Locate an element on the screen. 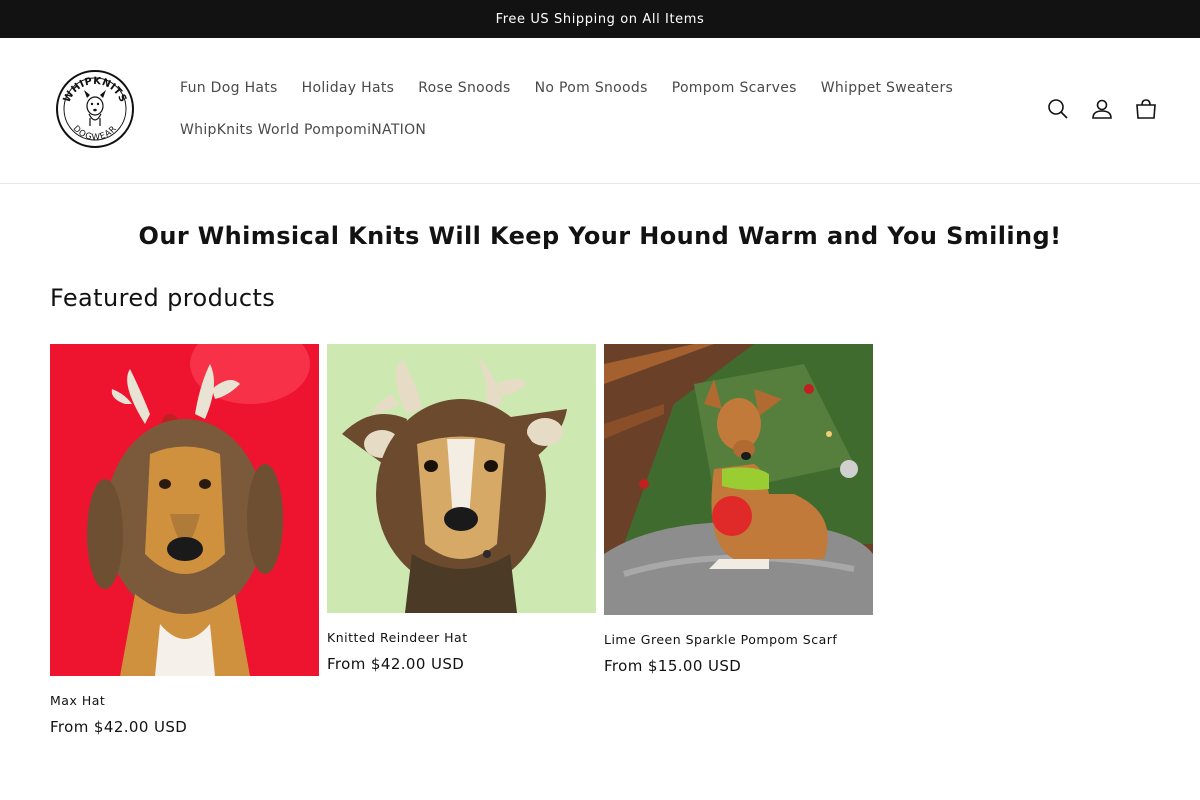  product-title: Lime Green Sparkle Pompom Scarf is located at coordinates (738, 639).